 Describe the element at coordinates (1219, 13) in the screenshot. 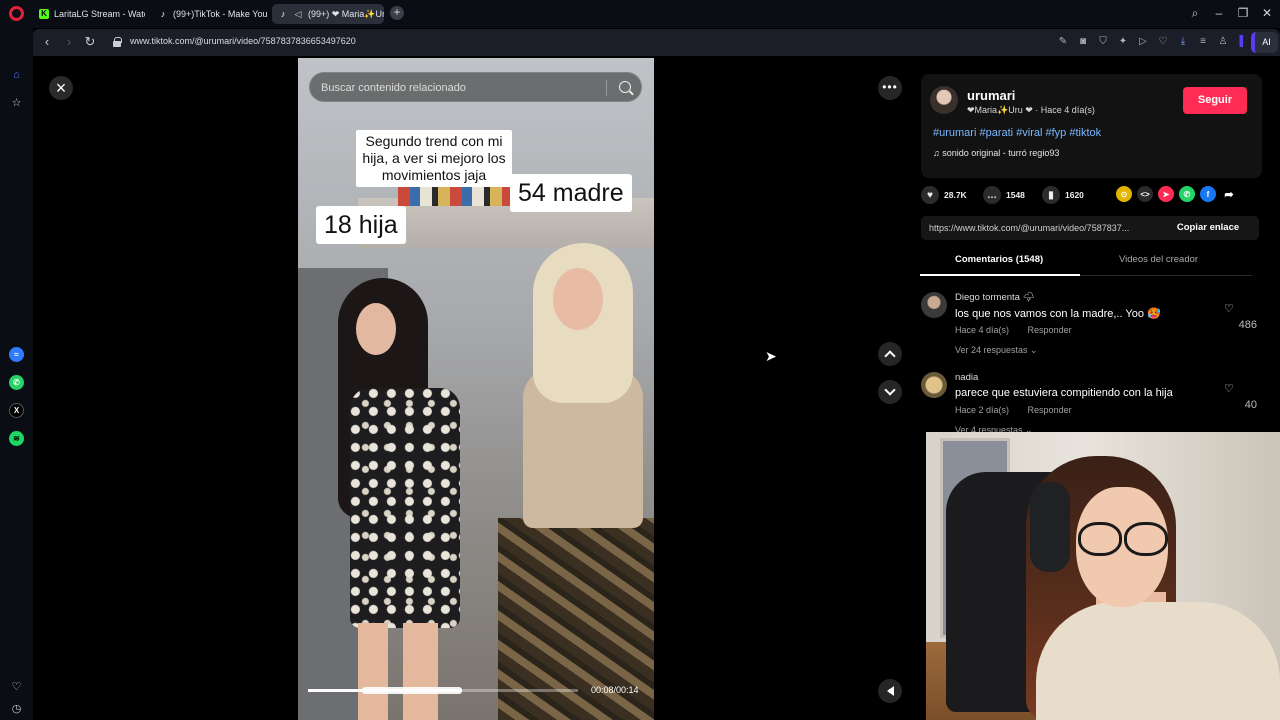

I see `minimize-icon: –` at that location.